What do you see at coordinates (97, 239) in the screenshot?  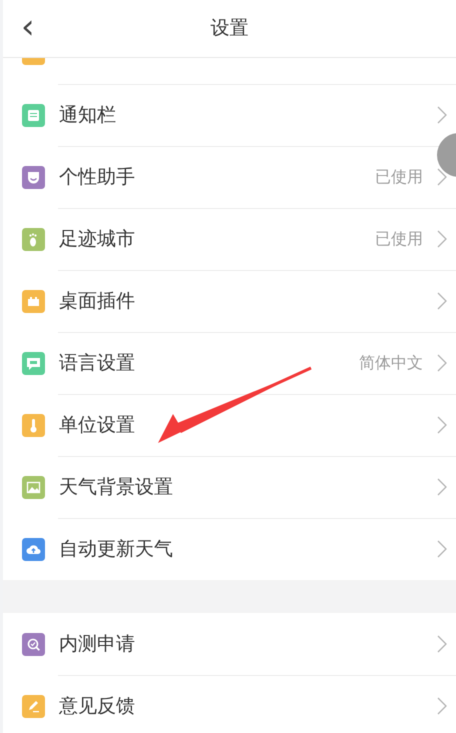 I see `row-label: 足迹城市` at bounding box center [97, 239].